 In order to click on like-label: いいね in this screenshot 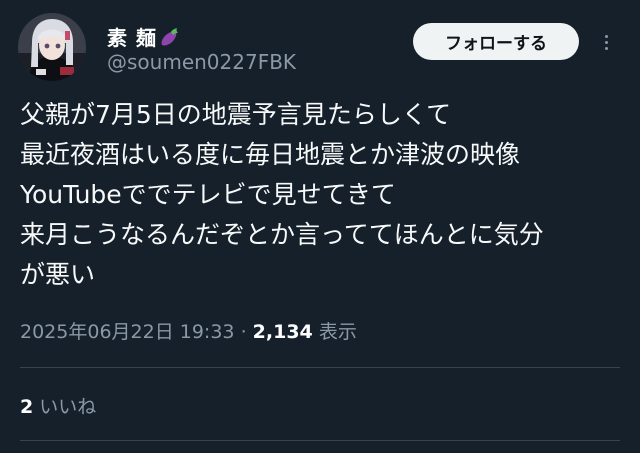, I will do `click(68, 407)`.